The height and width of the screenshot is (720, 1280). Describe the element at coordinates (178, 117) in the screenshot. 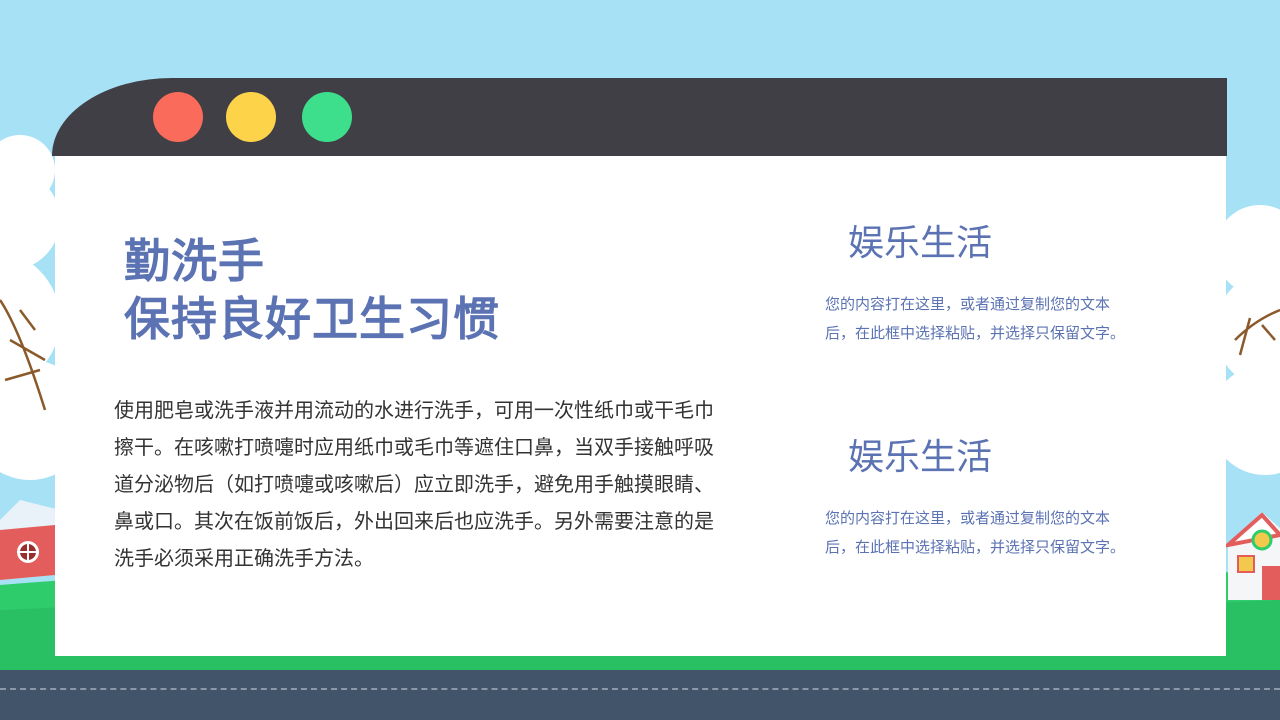

I see `close-dot` at that location.